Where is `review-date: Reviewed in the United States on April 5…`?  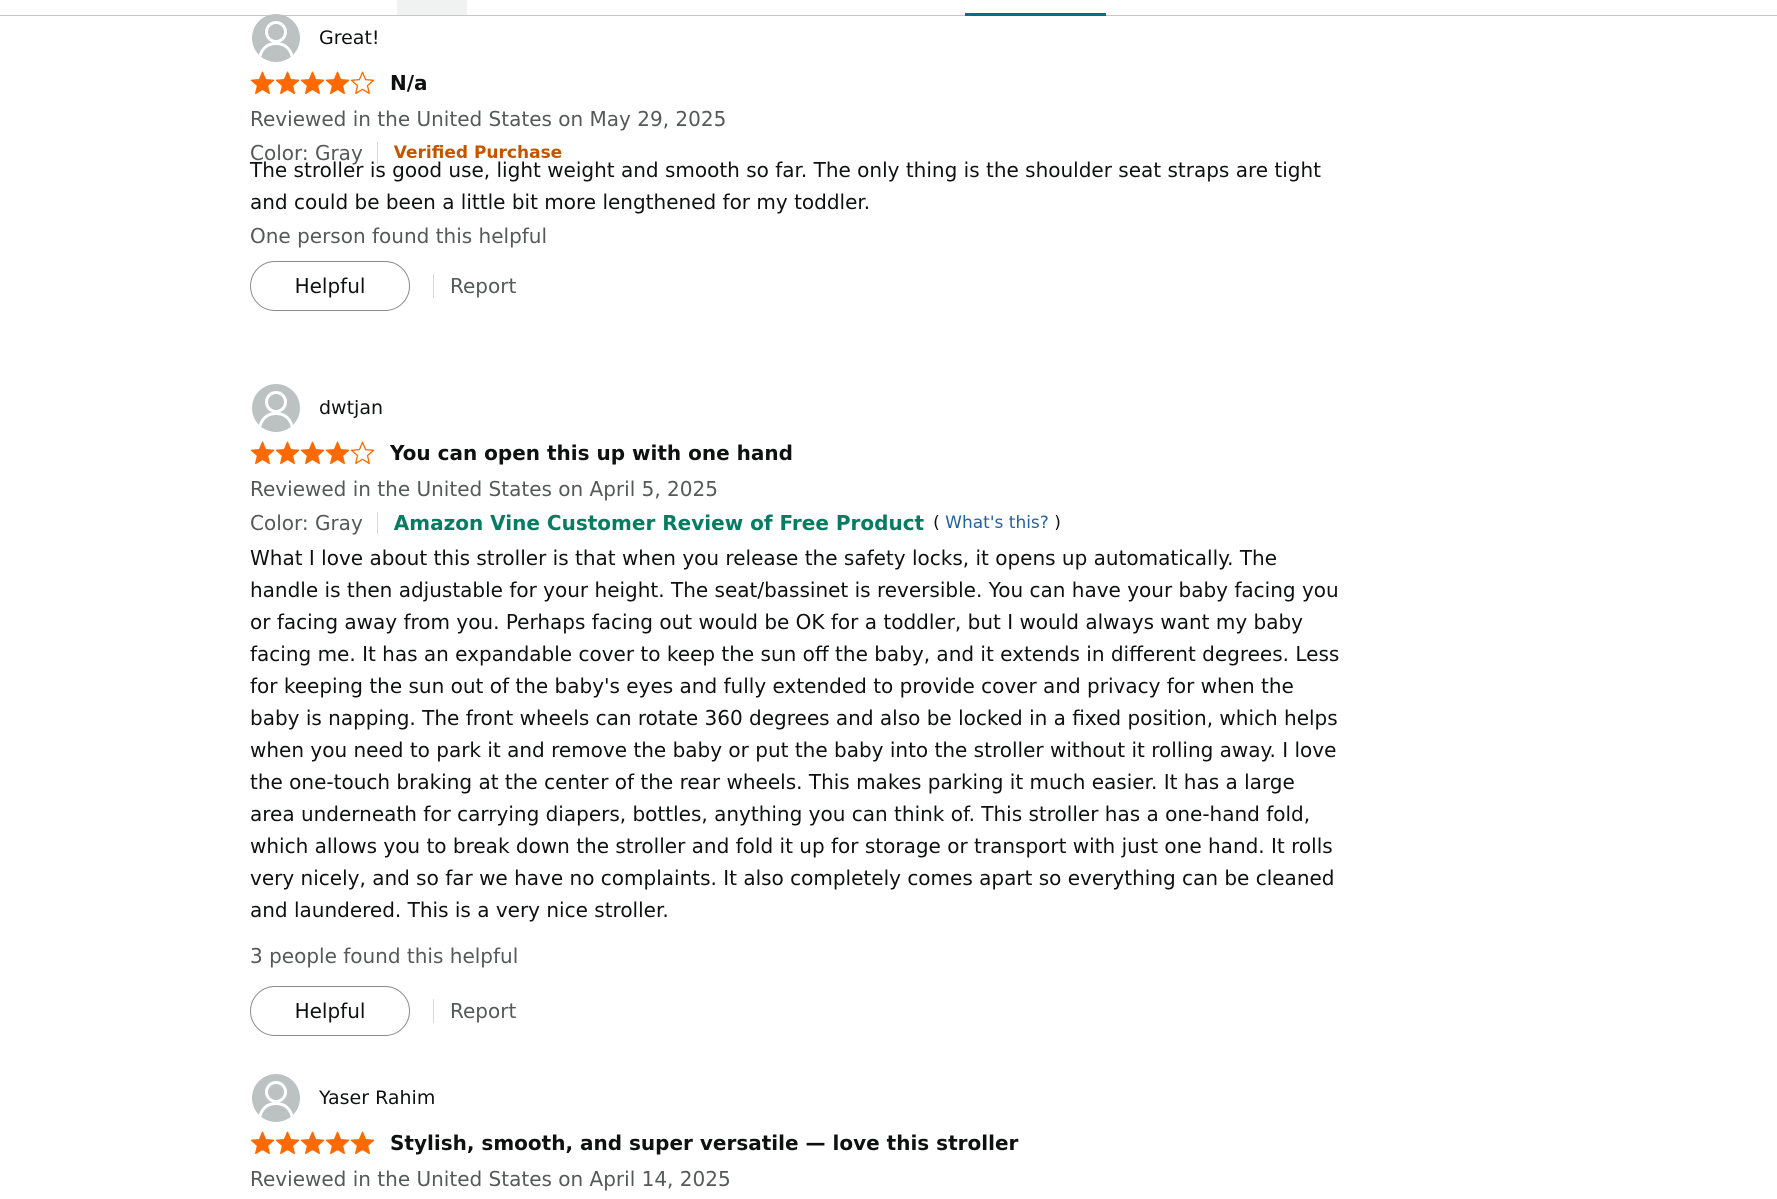 review-date: Reviewed in the United States on April 5… is located at coordinates (484, 489).